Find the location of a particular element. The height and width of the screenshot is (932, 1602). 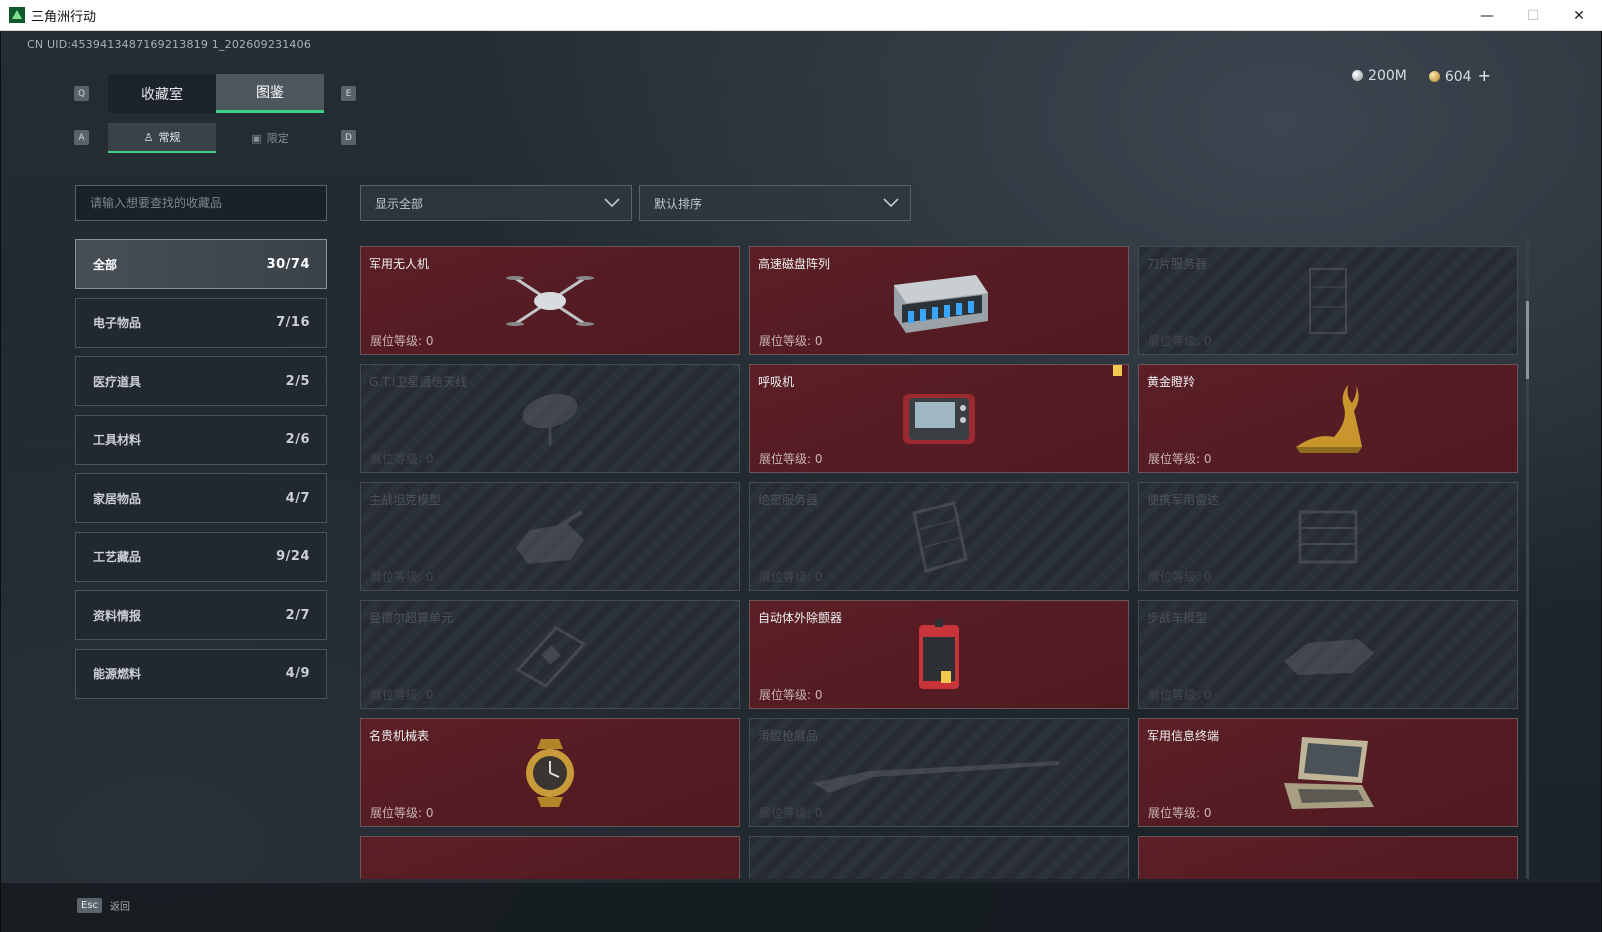

category-medical: 医疗道具 2/5 is located at coordinates (201, 381).